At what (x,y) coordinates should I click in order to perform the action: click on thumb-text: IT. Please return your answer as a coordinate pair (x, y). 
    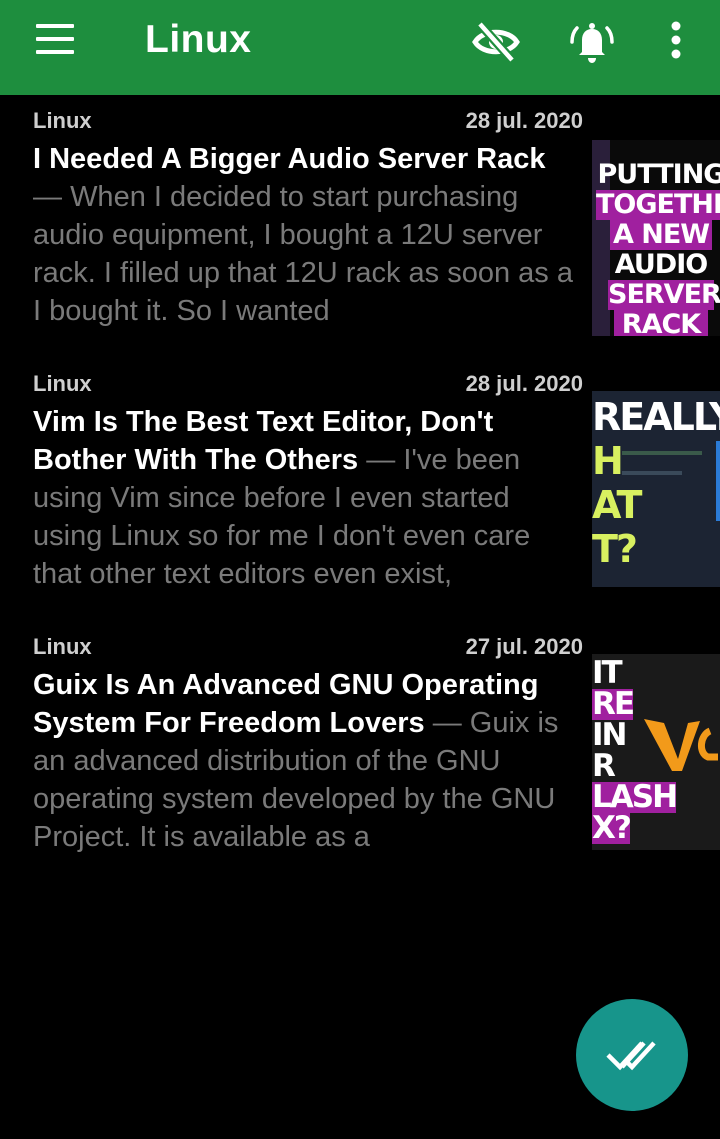
    Looking at the image, I should click on (607, 673).